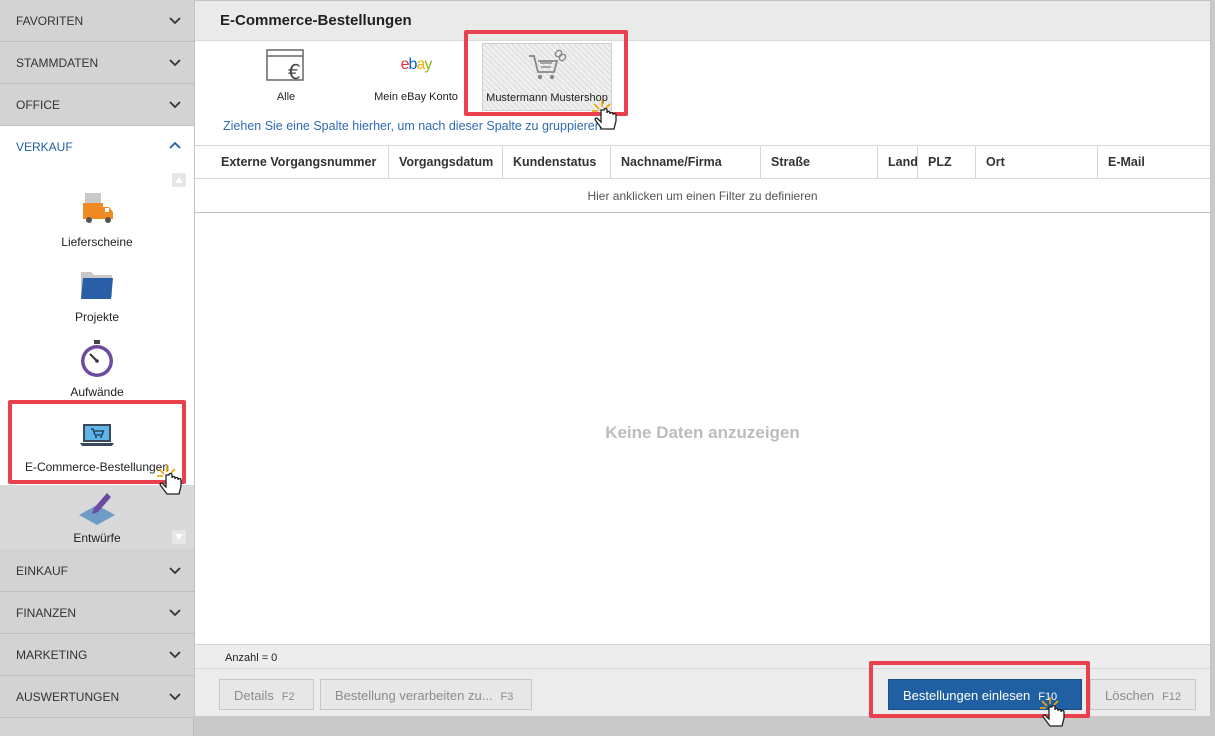  I want to click on column-header-plz: PLZ, so click(947, 162).